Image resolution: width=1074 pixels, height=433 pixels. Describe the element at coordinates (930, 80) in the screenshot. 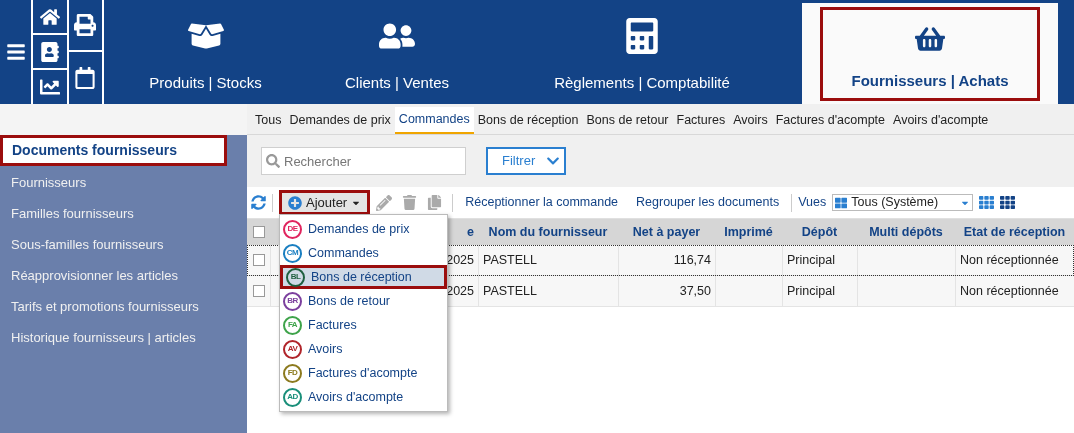

I see `module-label: Fournisseurs | Achats` at that location.